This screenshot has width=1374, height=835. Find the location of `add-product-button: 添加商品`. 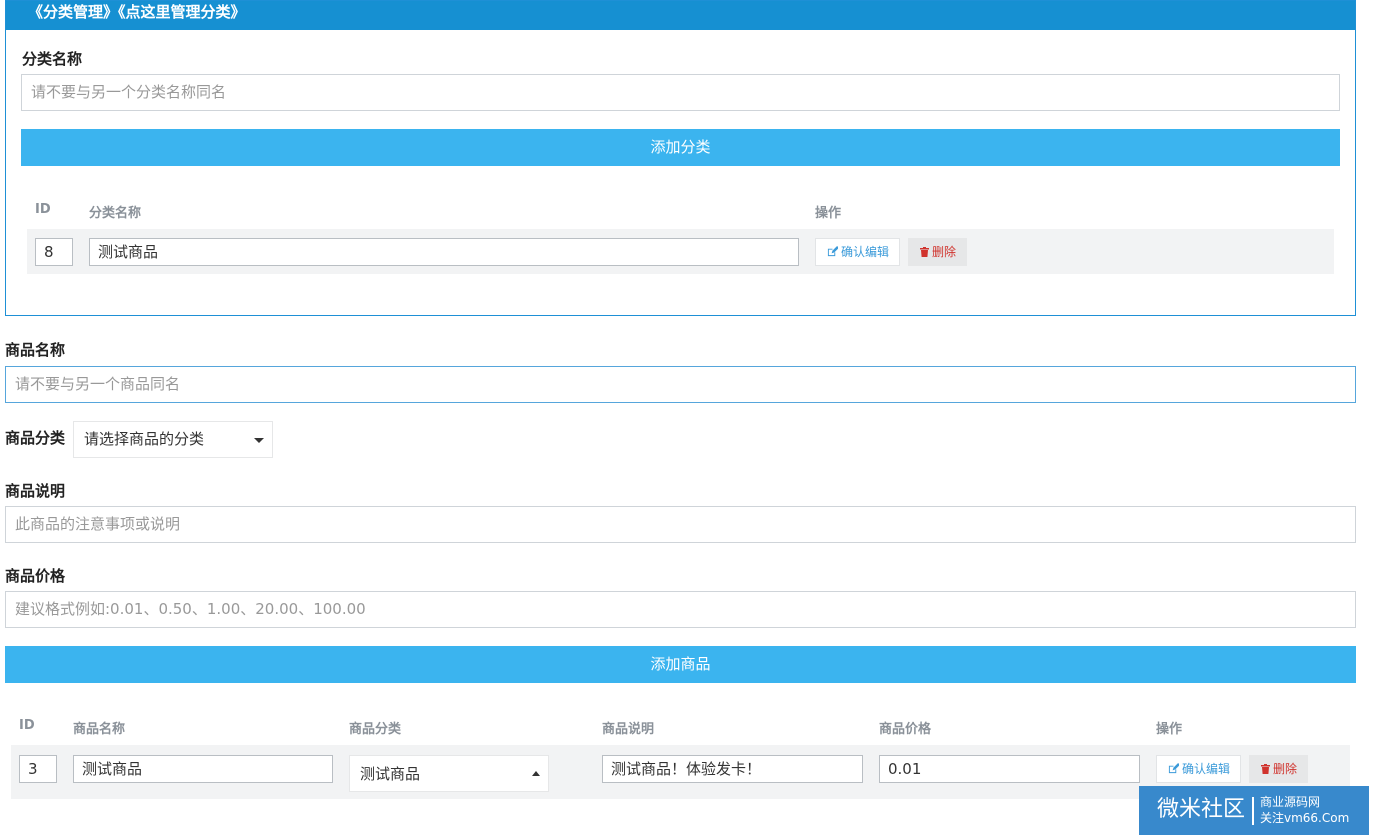

add-product-button: 添加商品 is located at coordinates (680, 664).